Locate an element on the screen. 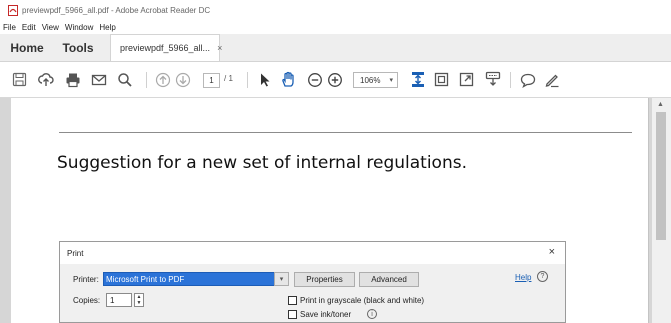 This screenshot has width=671, height=323. tab-close-icon: × is located at coordinates (219, 48).